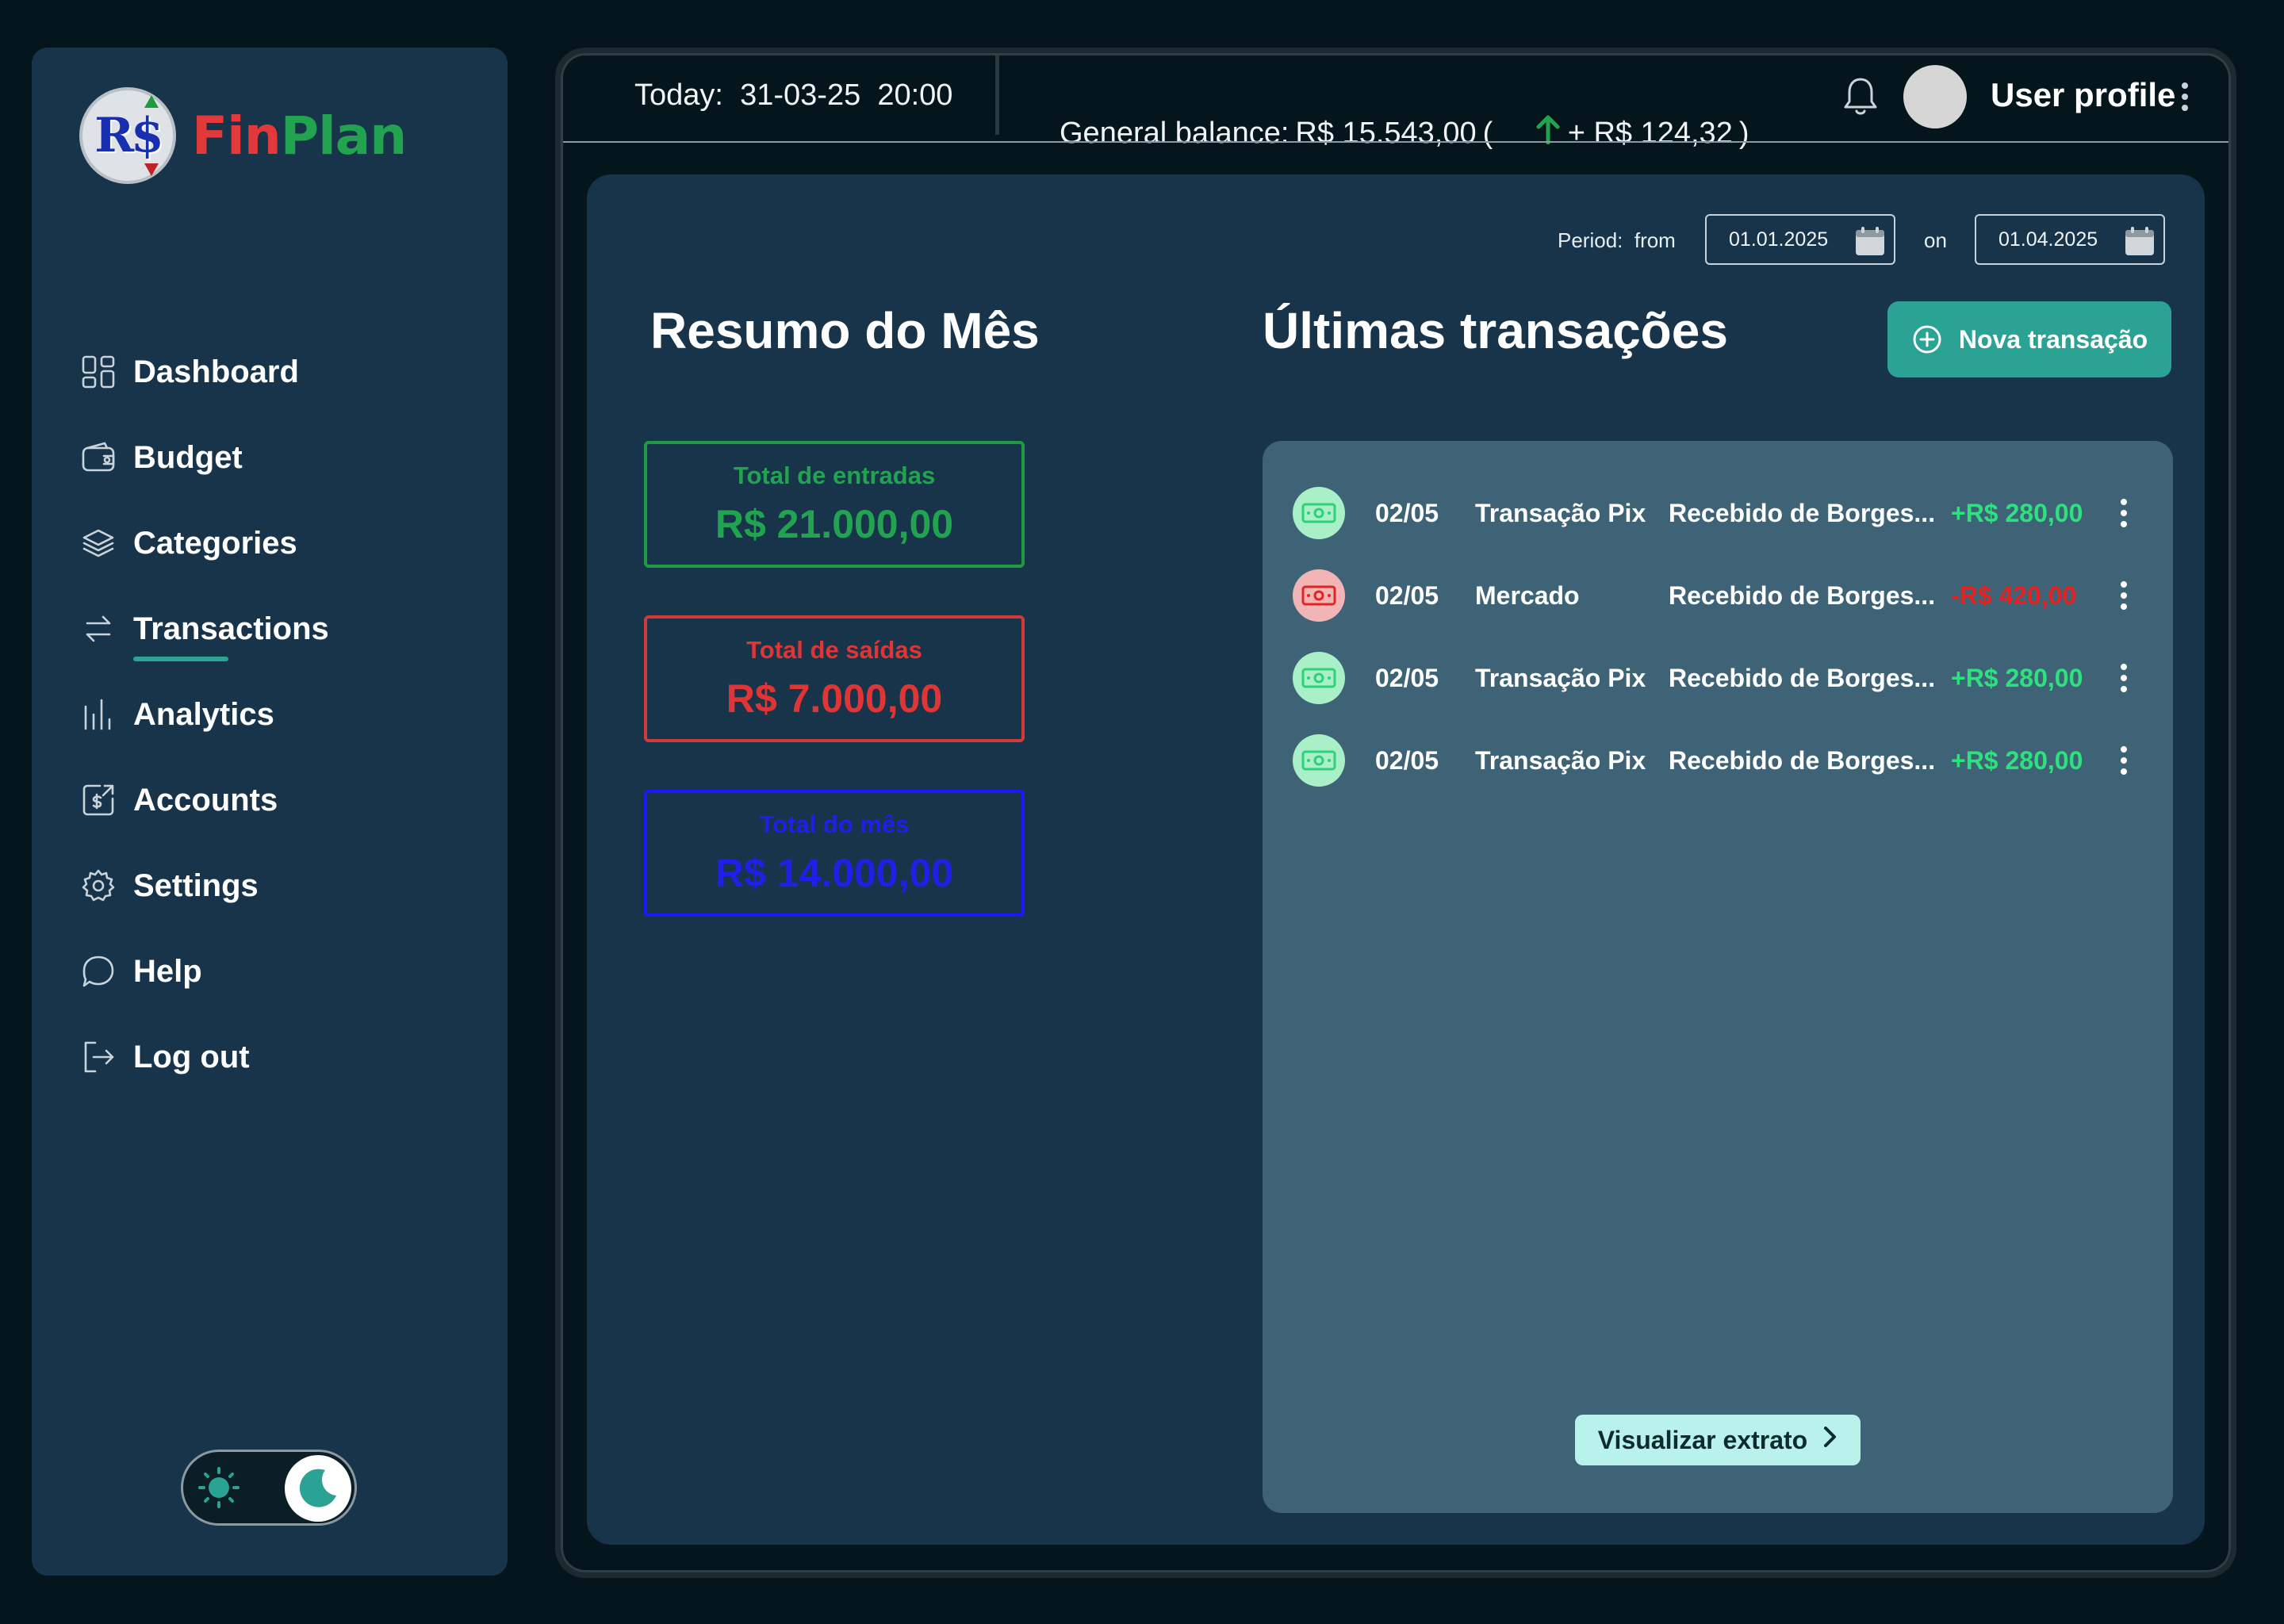 This screenshot has height=1624, width=2284. Describe the element at coordinates (834, 650) in the screenshot. I see `expenses-label: Total de saídas` at that location.